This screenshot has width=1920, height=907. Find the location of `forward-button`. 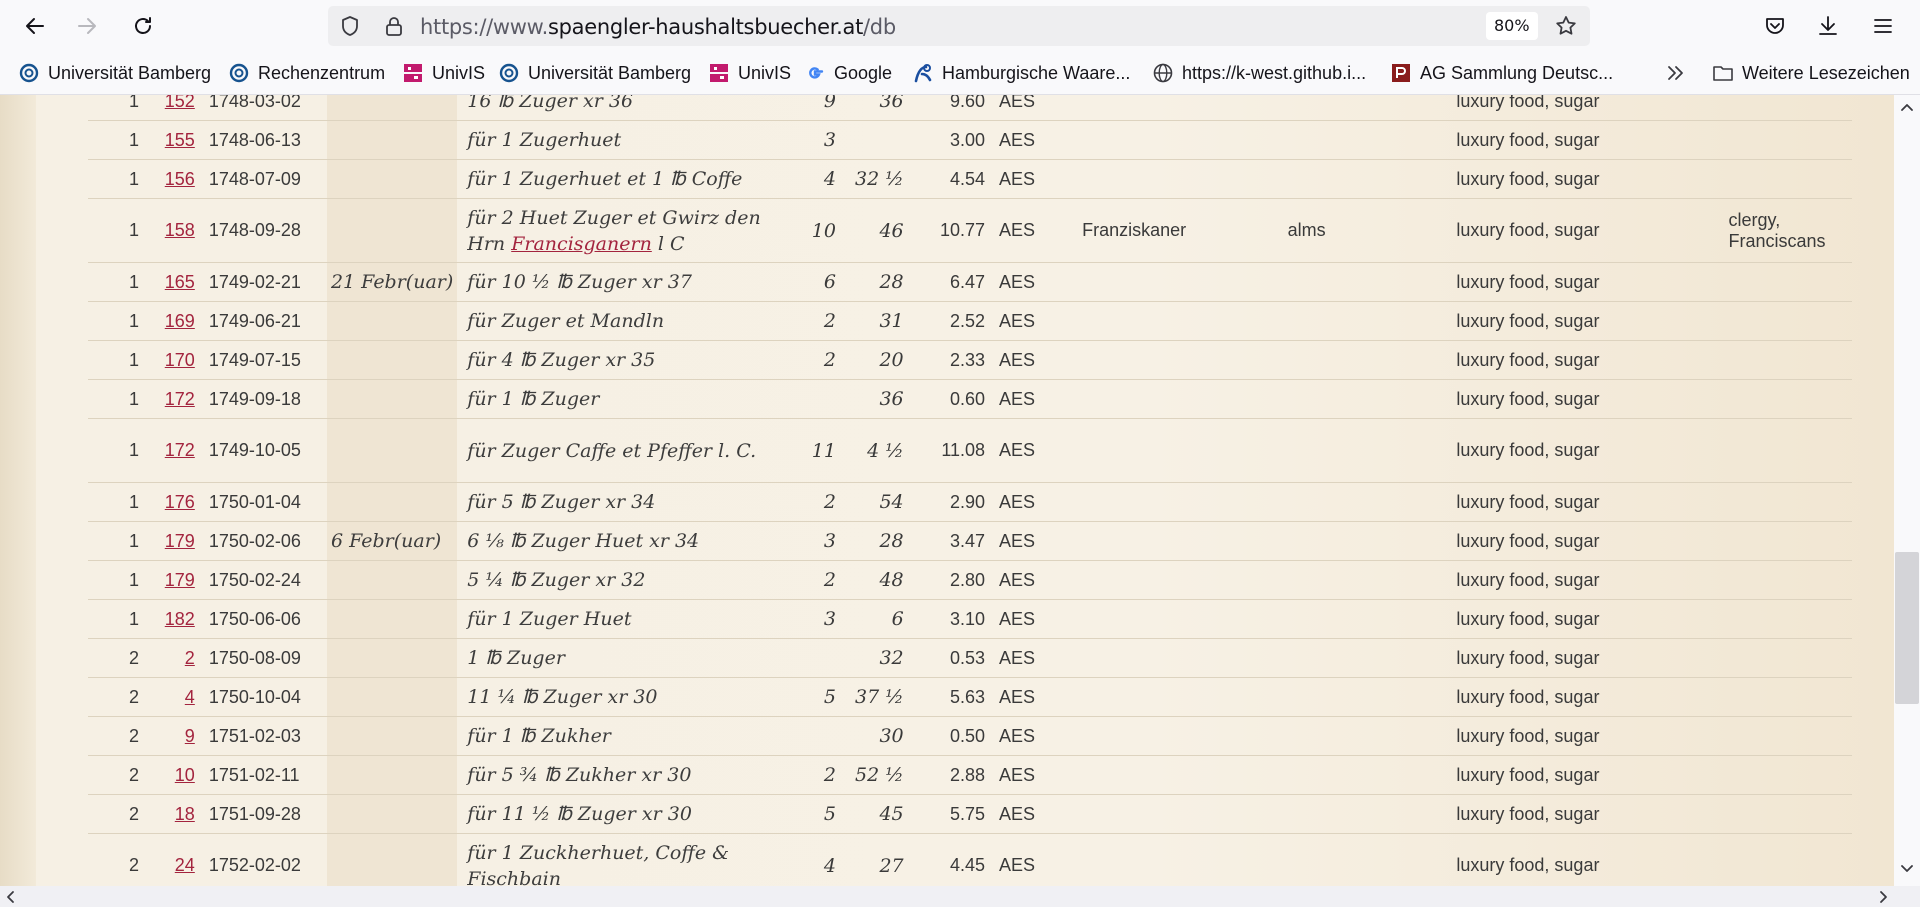

forward-button is located at coordinates (87, 26).